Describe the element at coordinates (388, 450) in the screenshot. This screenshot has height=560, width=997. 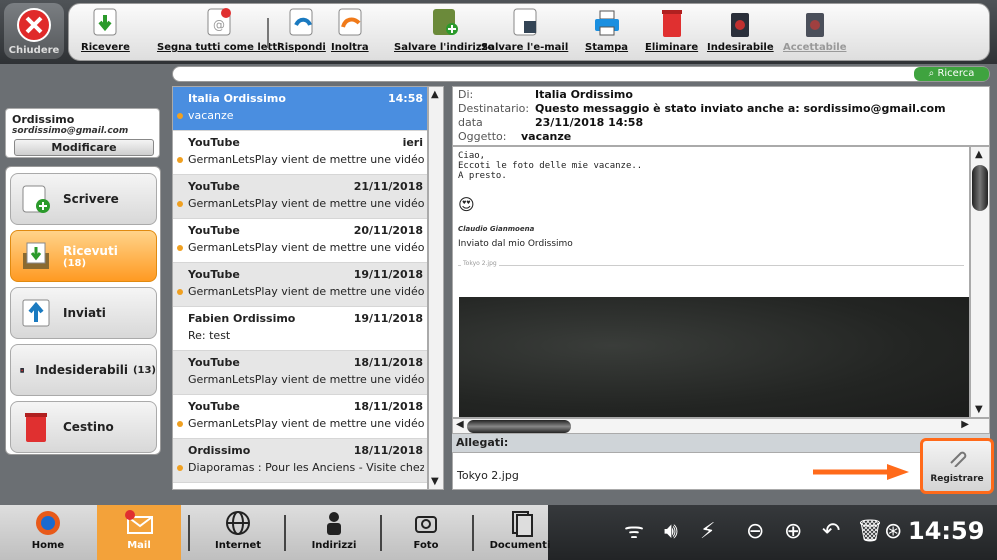
I see `email-date: 18/11/2018` at that location.